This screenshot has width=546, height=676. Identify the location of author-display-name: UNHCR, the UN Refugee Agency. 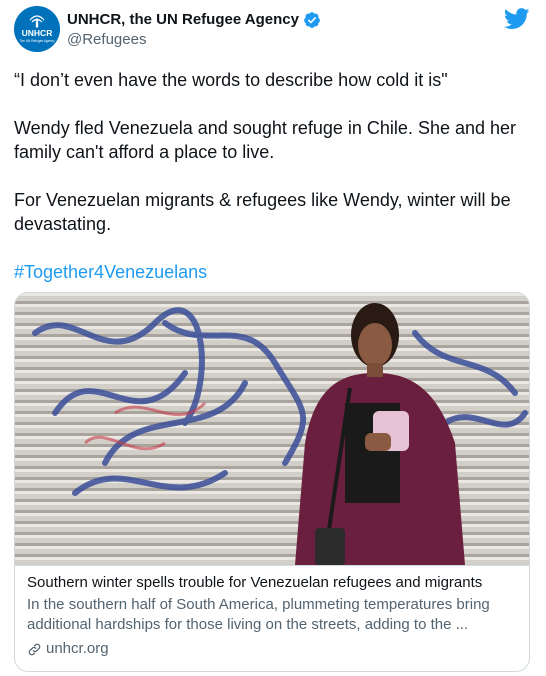
(183, 20).